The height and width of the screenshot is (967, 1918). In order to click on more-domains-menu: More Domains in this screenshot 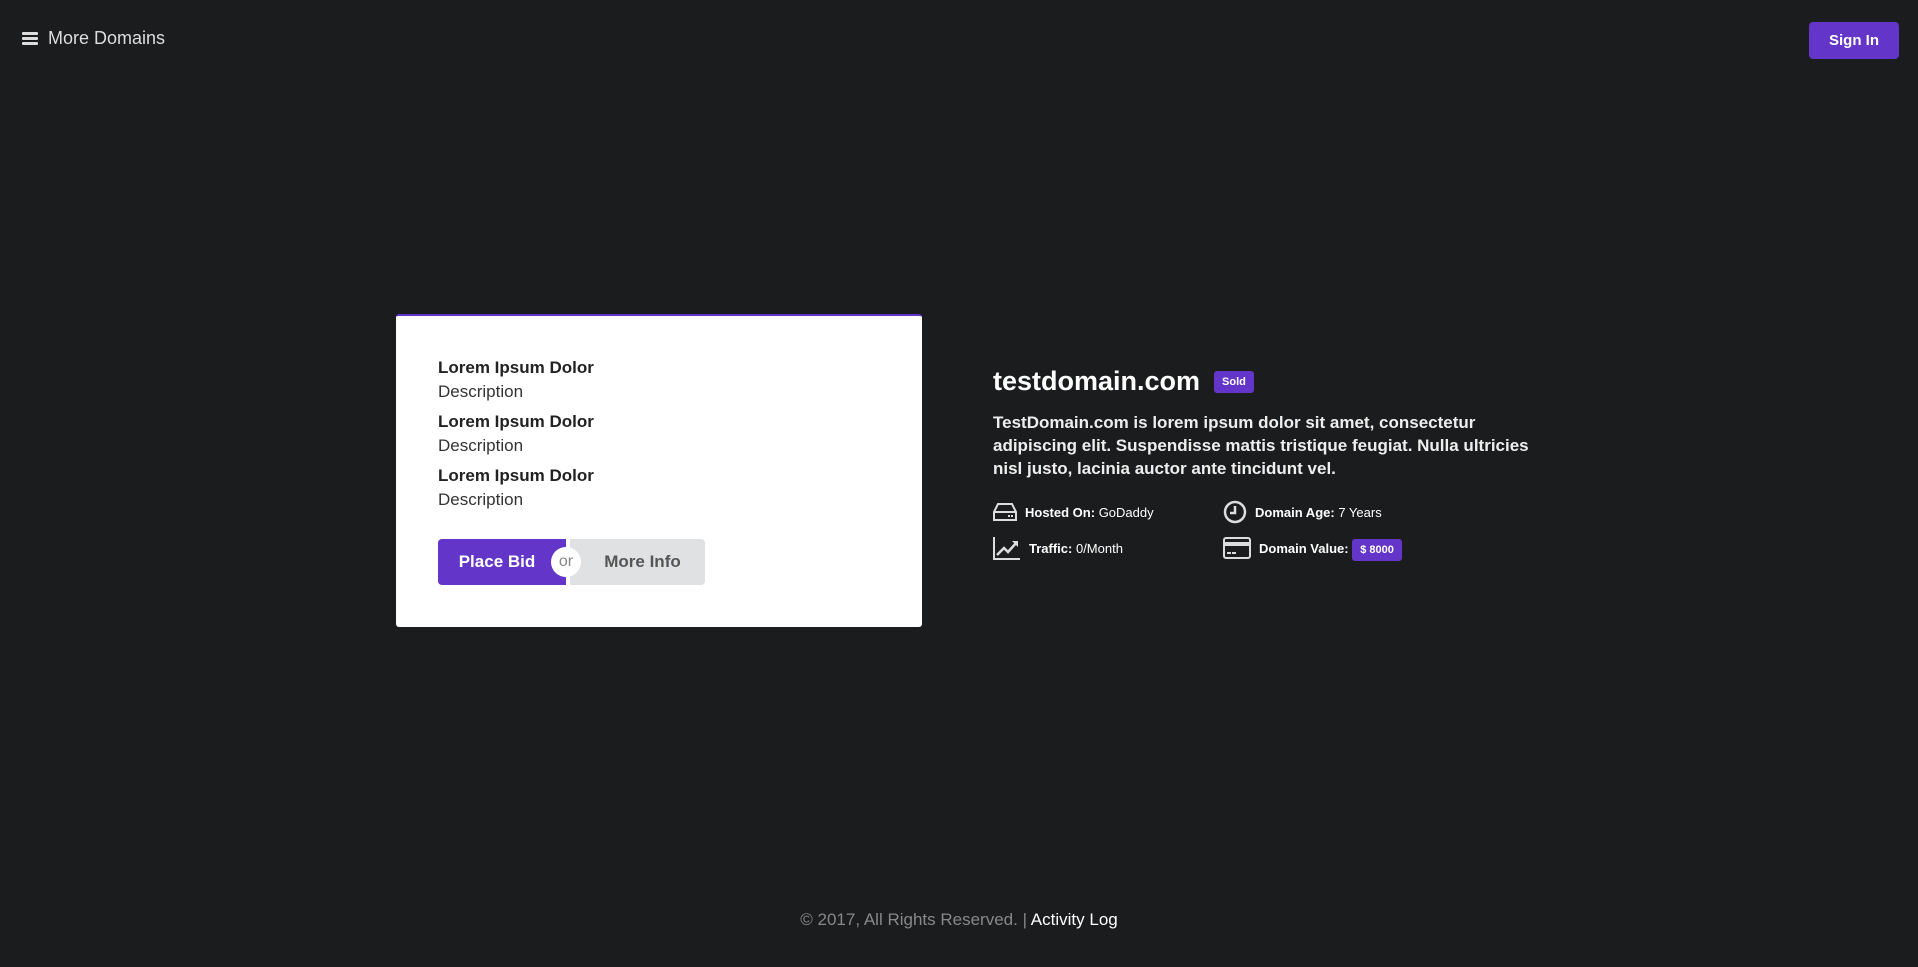, I will do `click(93, 38)`.